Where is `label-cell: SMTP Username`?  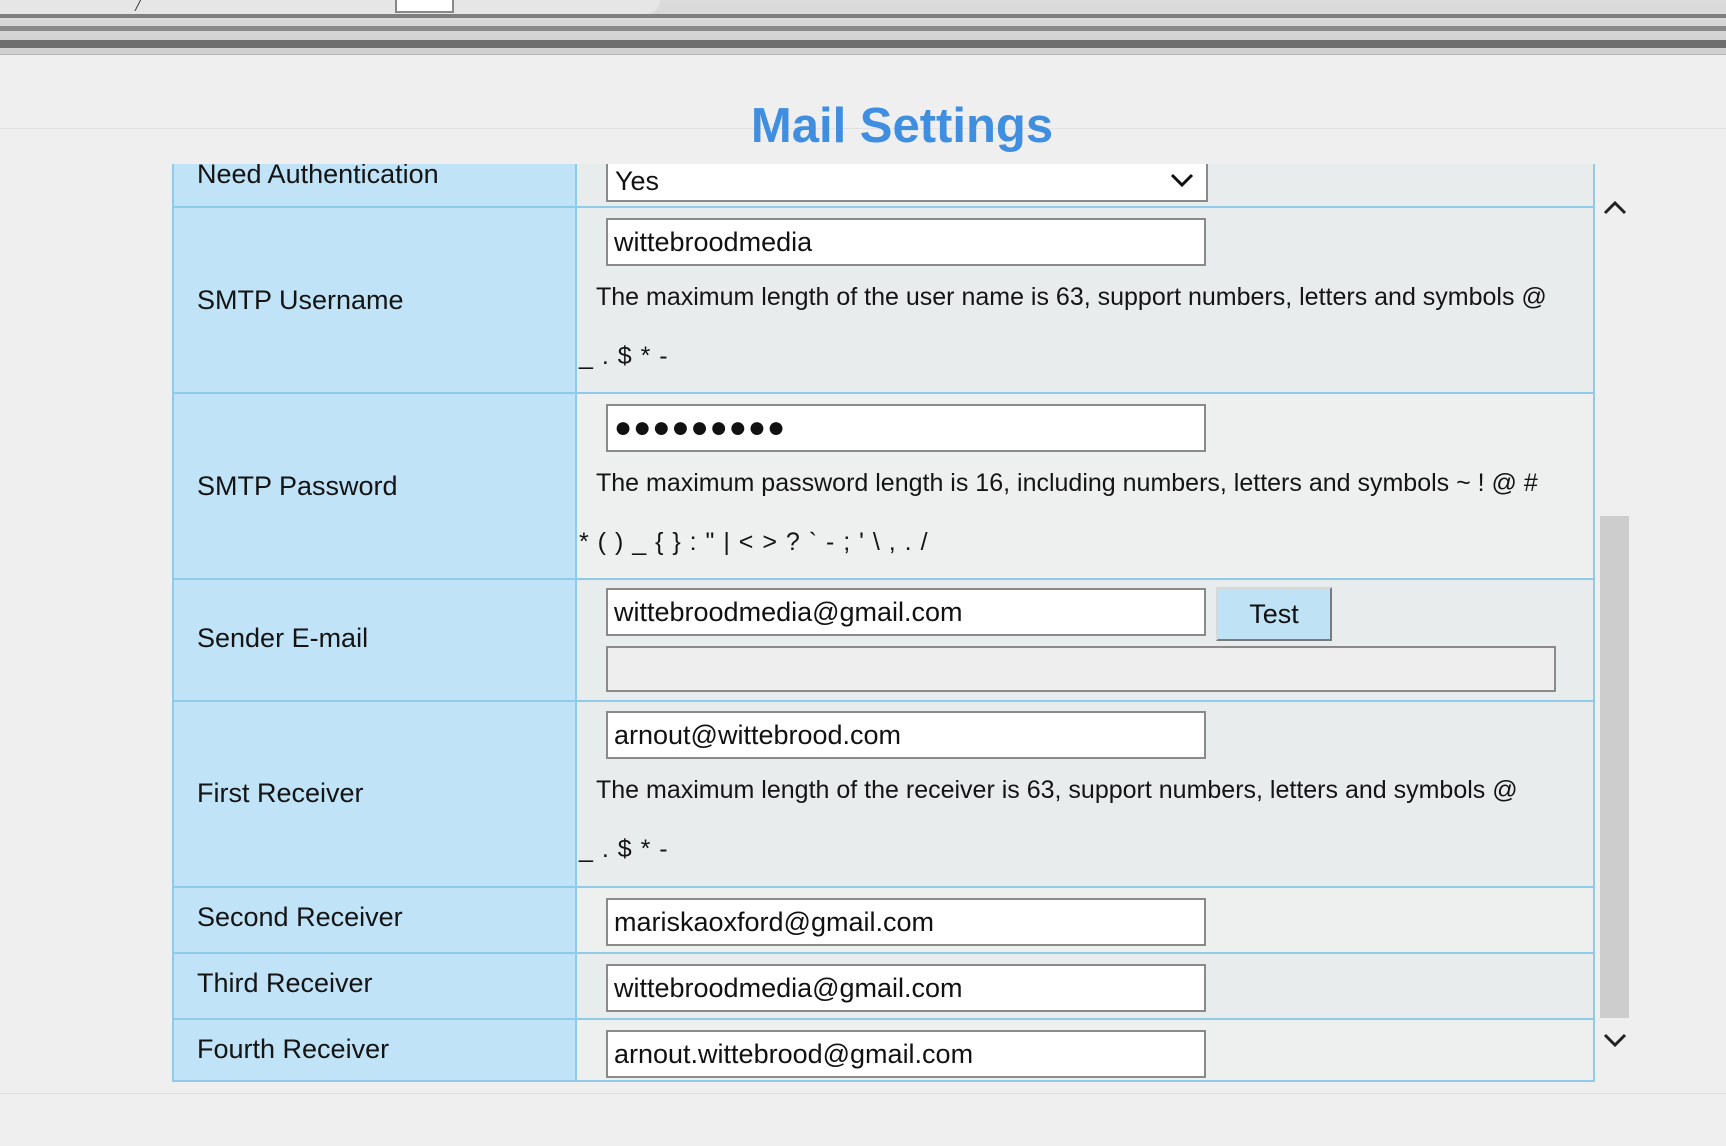
label-cell: SMTP Username is located at coordinates (374, 301).